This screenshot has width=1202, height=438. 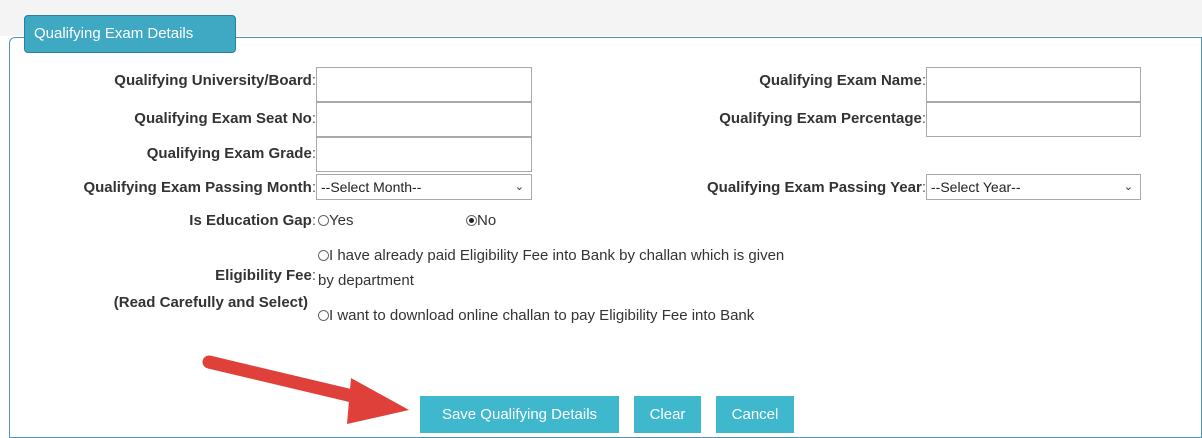 What do you see at coordinates (252, 220) in the screenshot?
I see `education-gap-label: Is Education Gap:` at bounding box center [252, 220].